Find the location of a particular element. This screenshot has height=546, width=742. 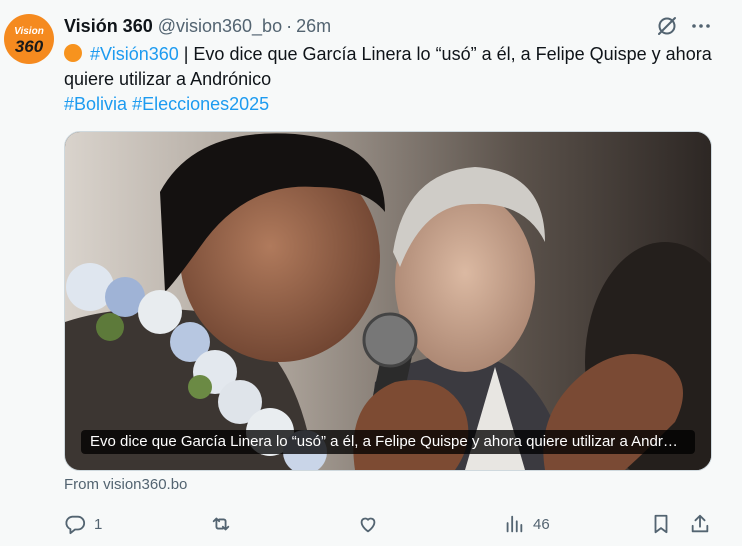

like-icon is located at coordinates (368, 525).